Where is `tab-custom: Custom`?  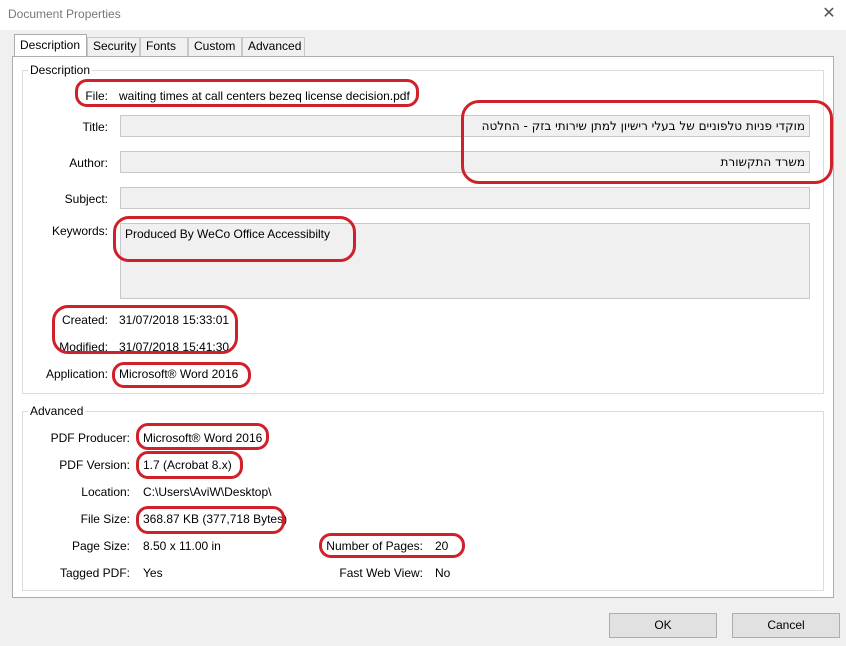
tab-custom: Custom is located at coordinates (215, 46).